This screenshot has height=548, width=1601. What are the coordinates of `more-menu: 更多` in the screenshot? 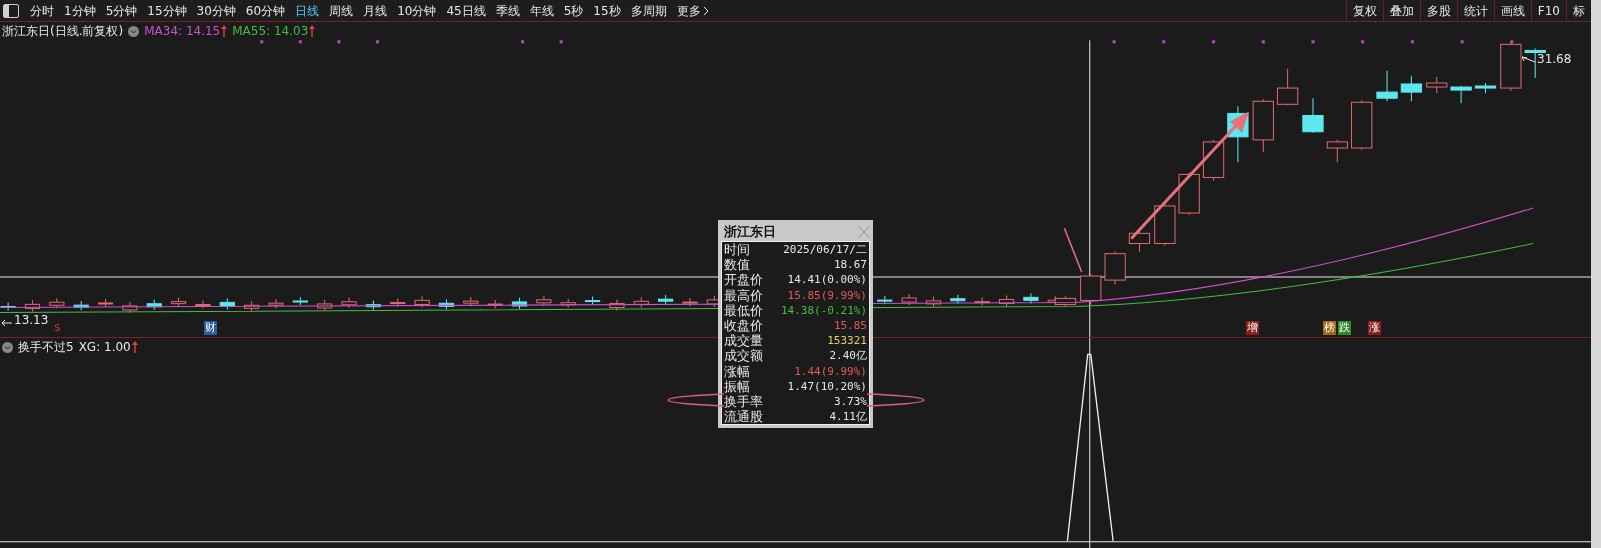 It's located at (687, 10).